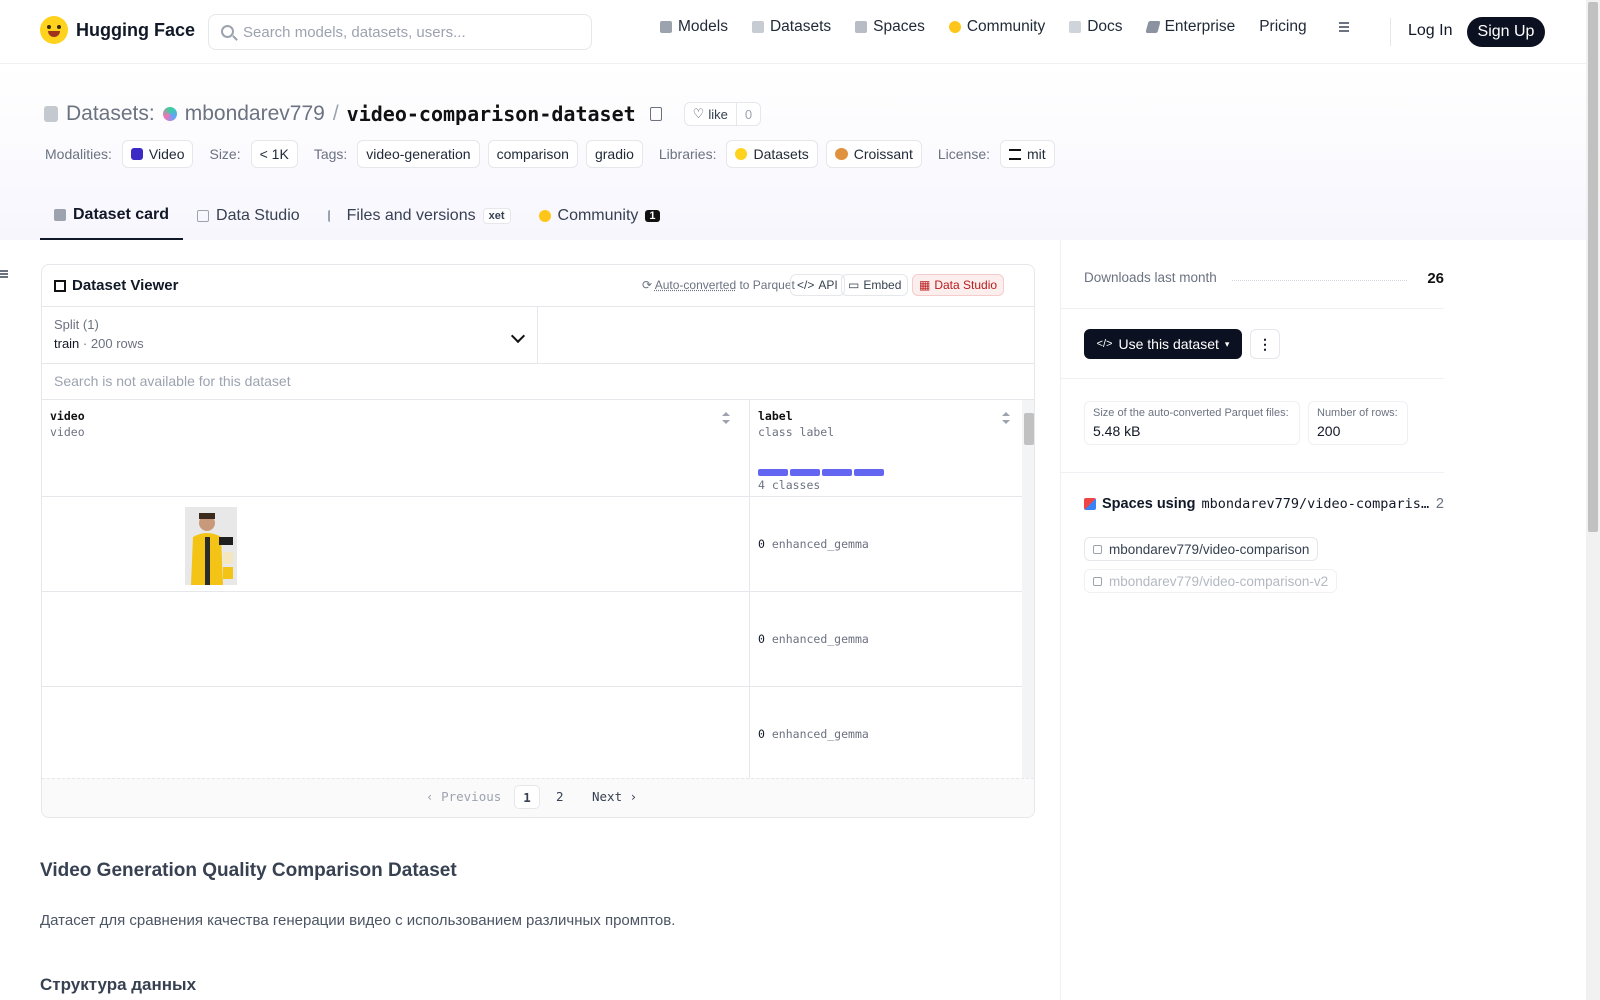  Describe the element at coordinates (418, 154) in the screenshot. I see `tag-video-generation: video-generation` at that location.